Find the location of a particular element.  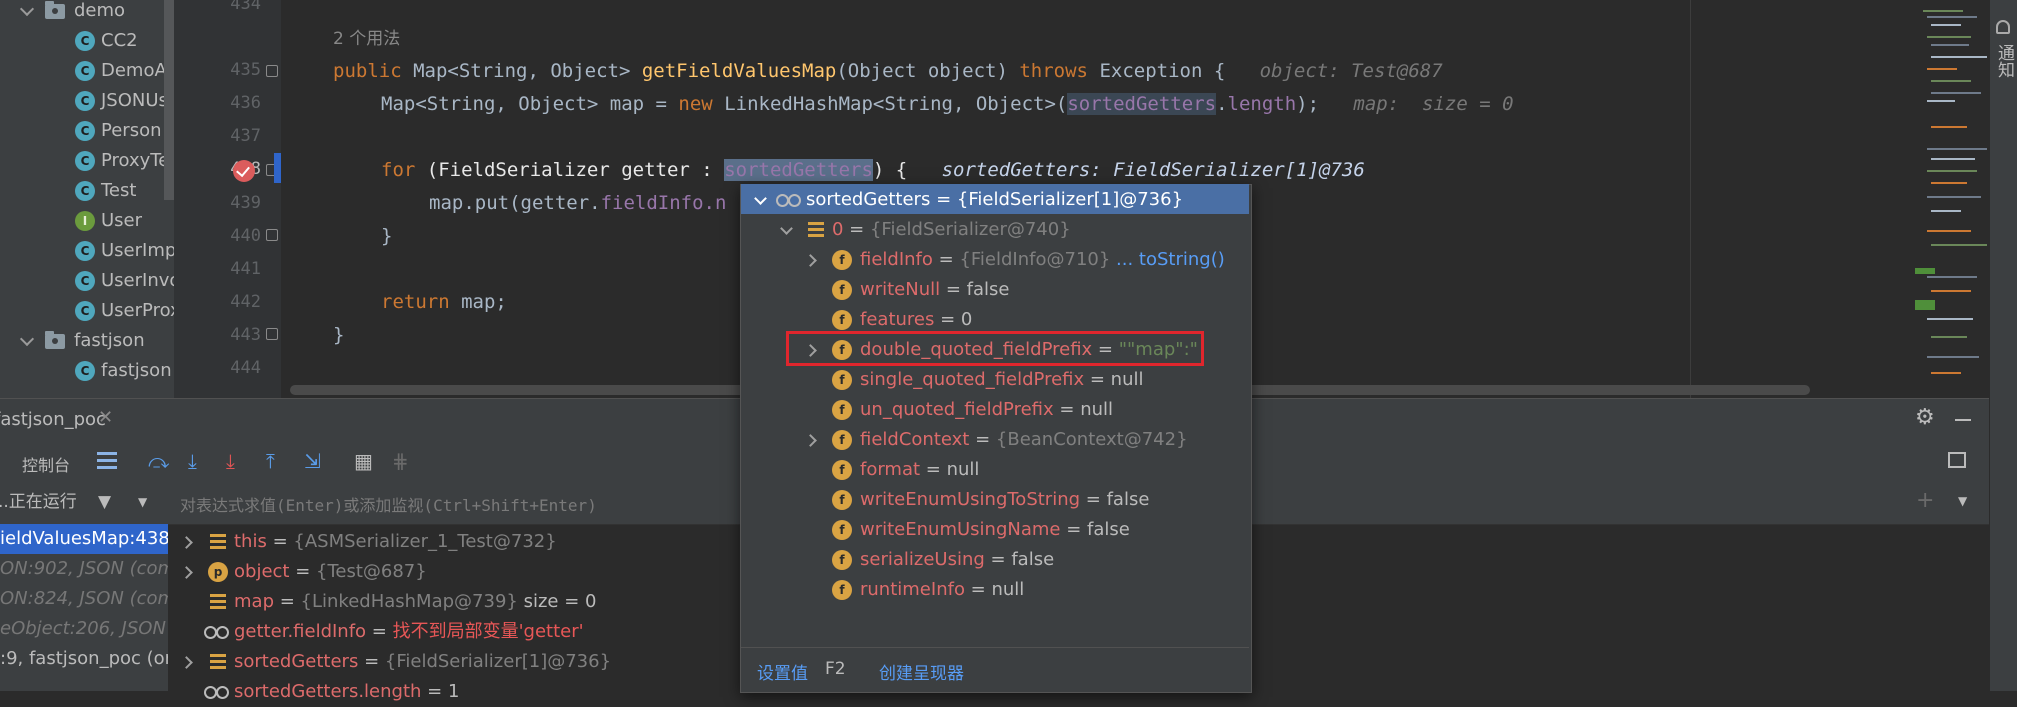

line-number: 444 is located at coordinates (245, 368).